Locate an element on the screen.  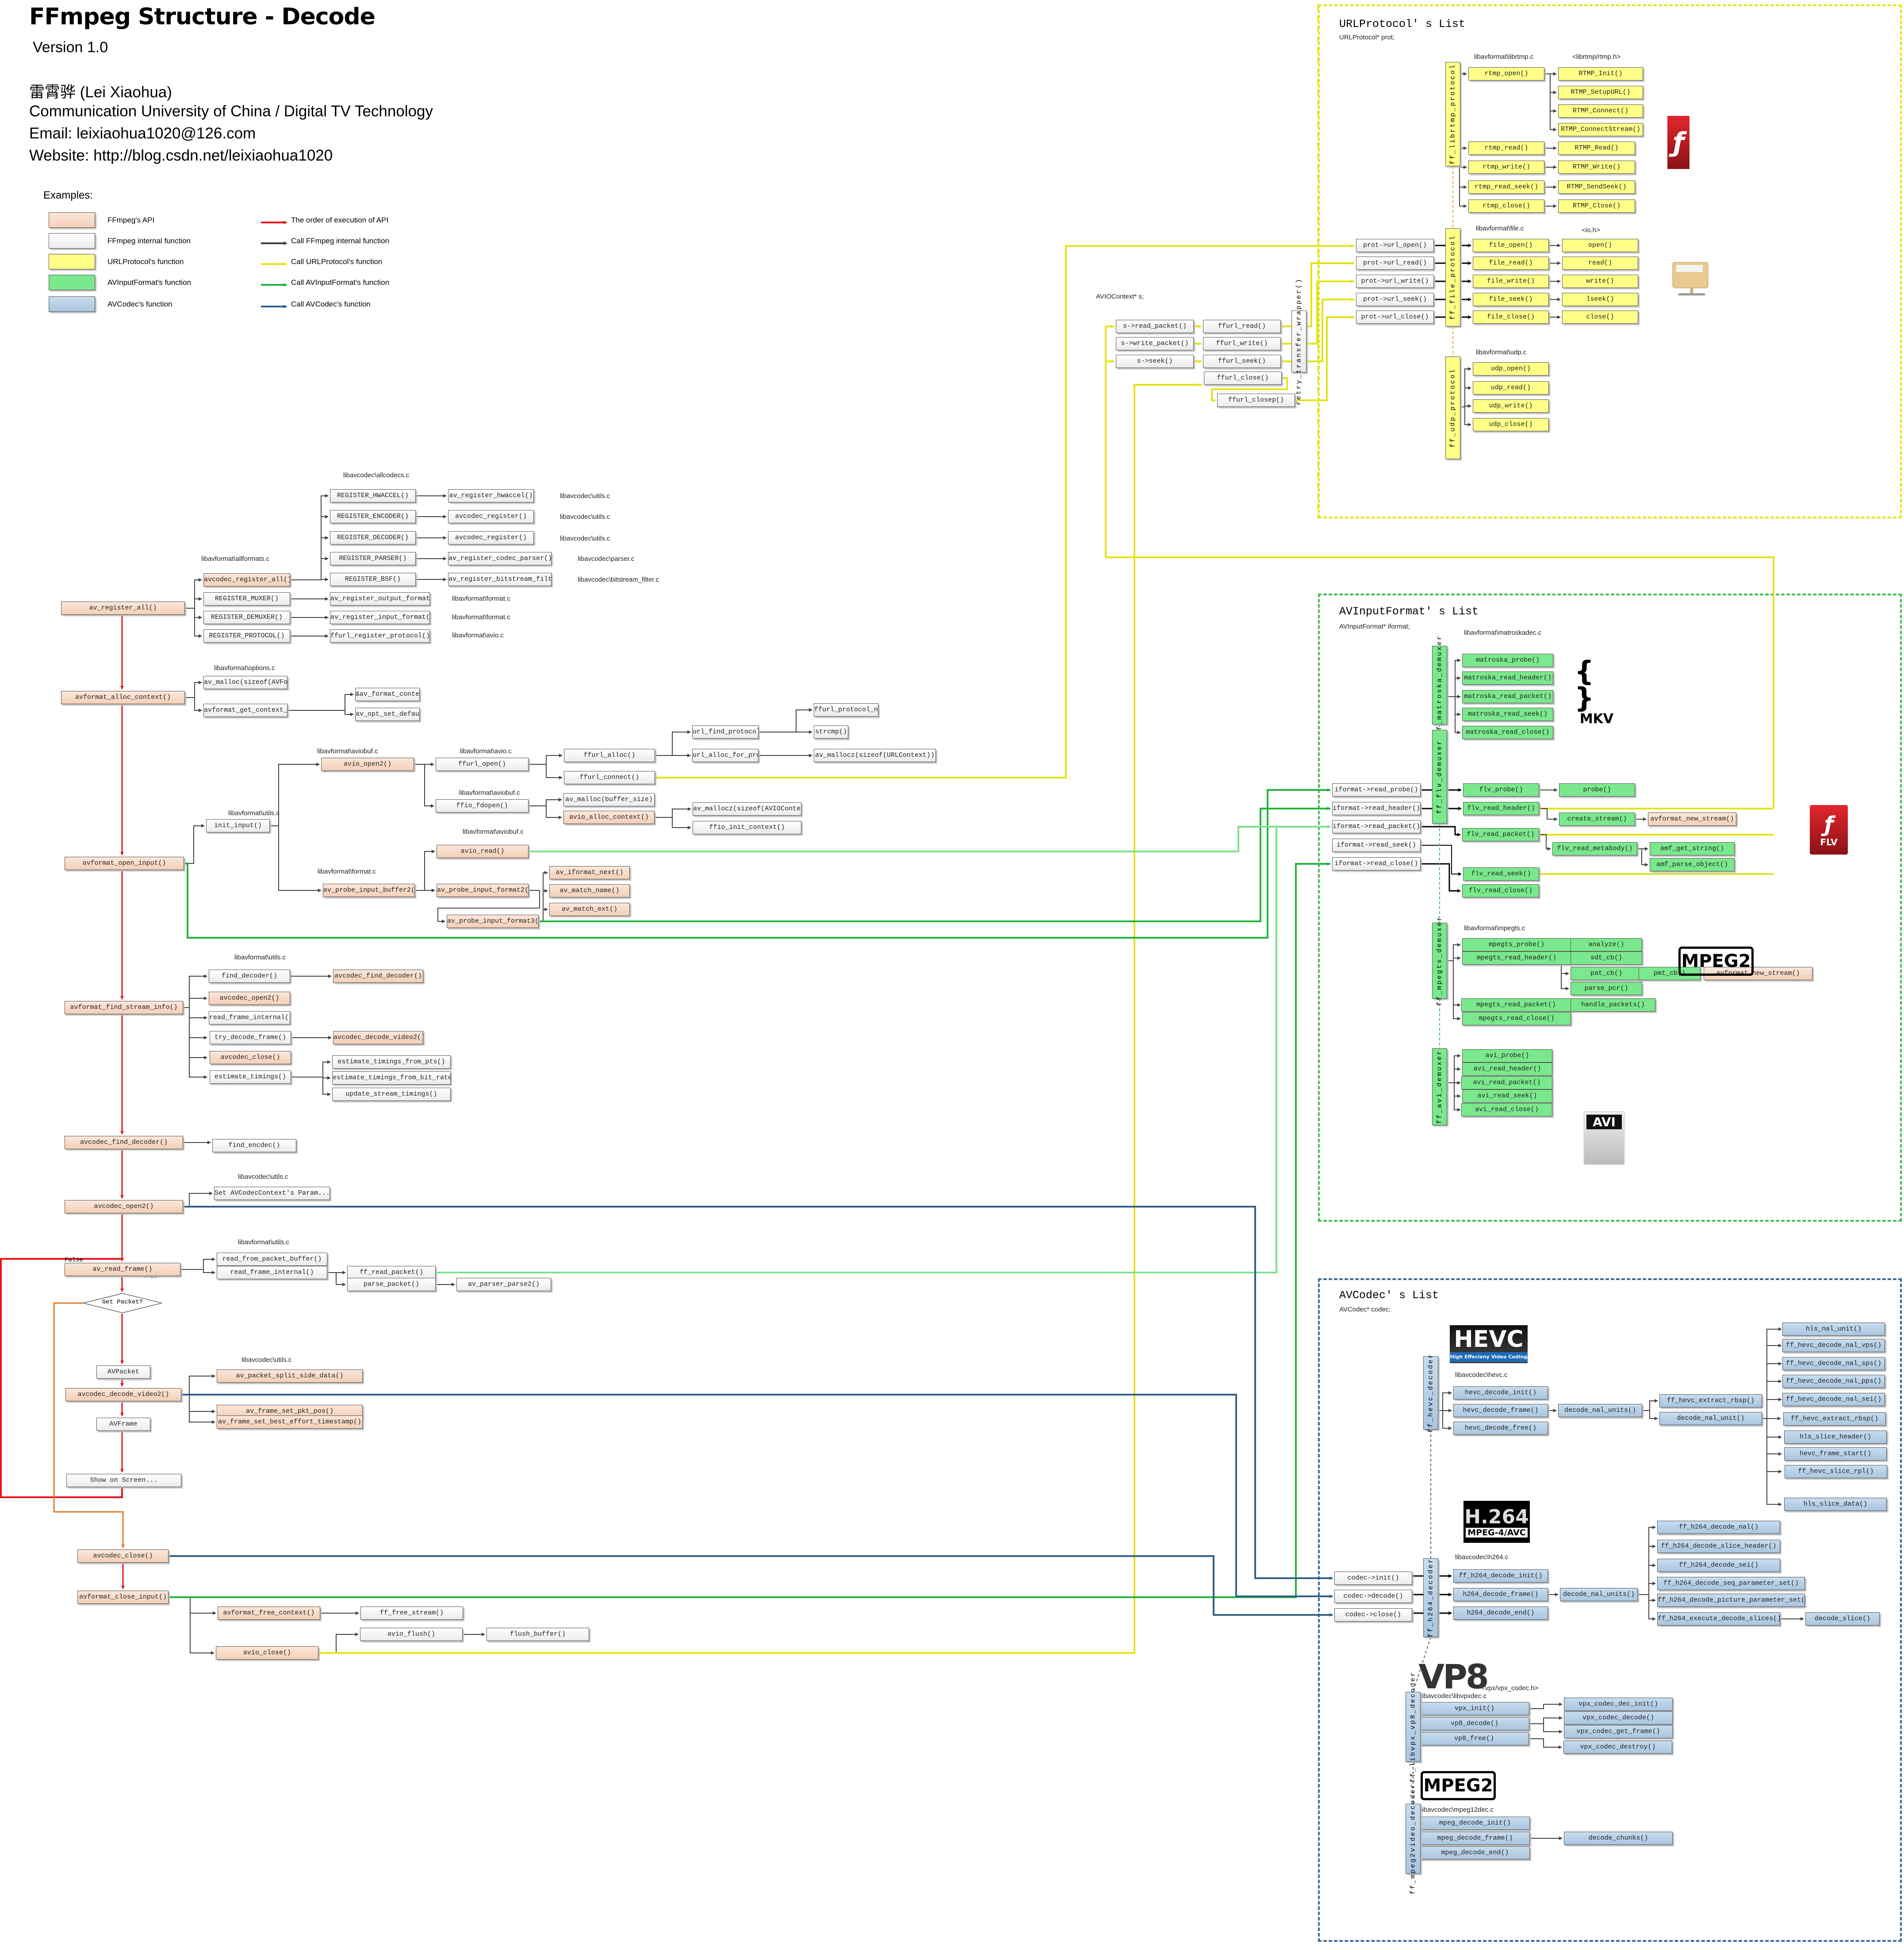
avcodec-find-decoder-box: avcodec_find_decoder() is located at coordinates (124, 1142).